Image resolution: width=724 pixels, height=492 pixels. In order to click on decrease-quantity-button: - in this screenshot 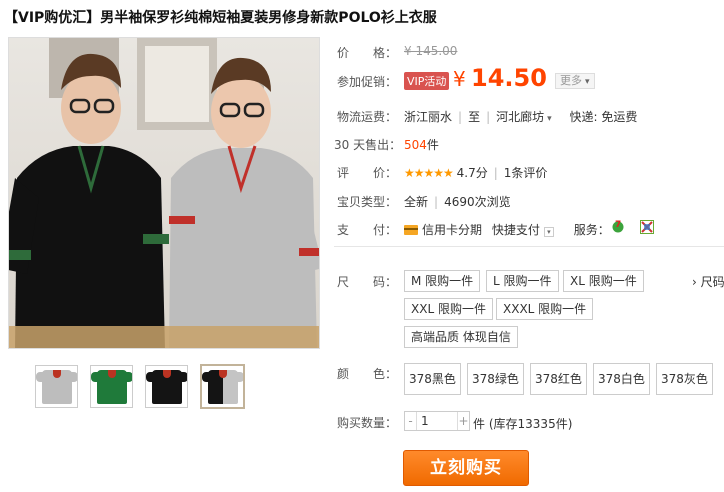, I will do `click(411, 421)`.